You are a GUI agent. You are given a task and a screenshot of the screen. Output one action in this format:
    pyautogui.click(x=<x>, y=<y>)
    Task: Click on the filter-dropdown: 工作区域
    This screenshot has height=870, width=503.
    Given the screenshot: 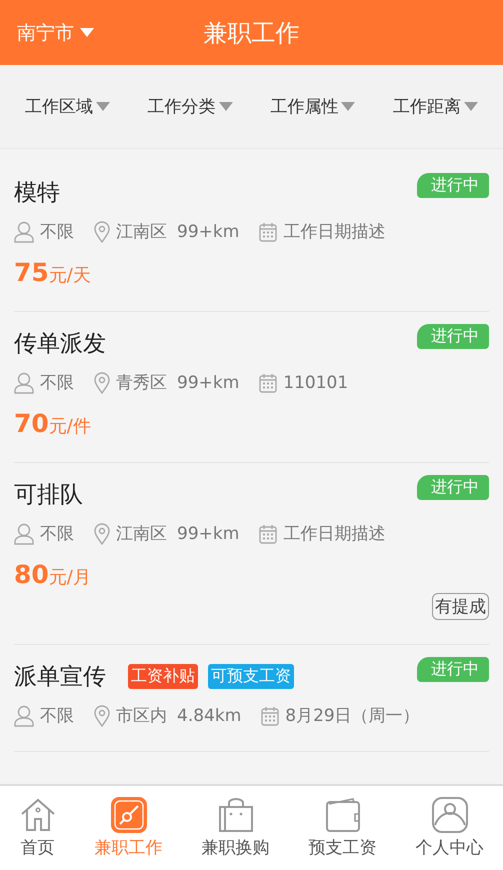 What is the action you would take?
    pyautogui.click(x=67, y=106)
    